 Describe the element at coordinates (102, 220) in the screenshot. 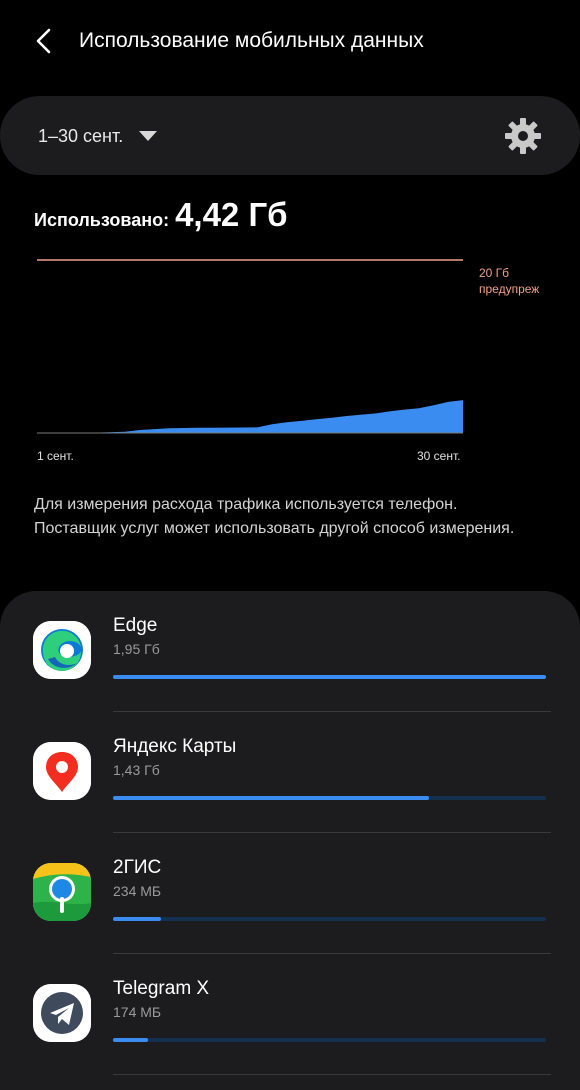

I see `usage-label: Использовано:` at that location.